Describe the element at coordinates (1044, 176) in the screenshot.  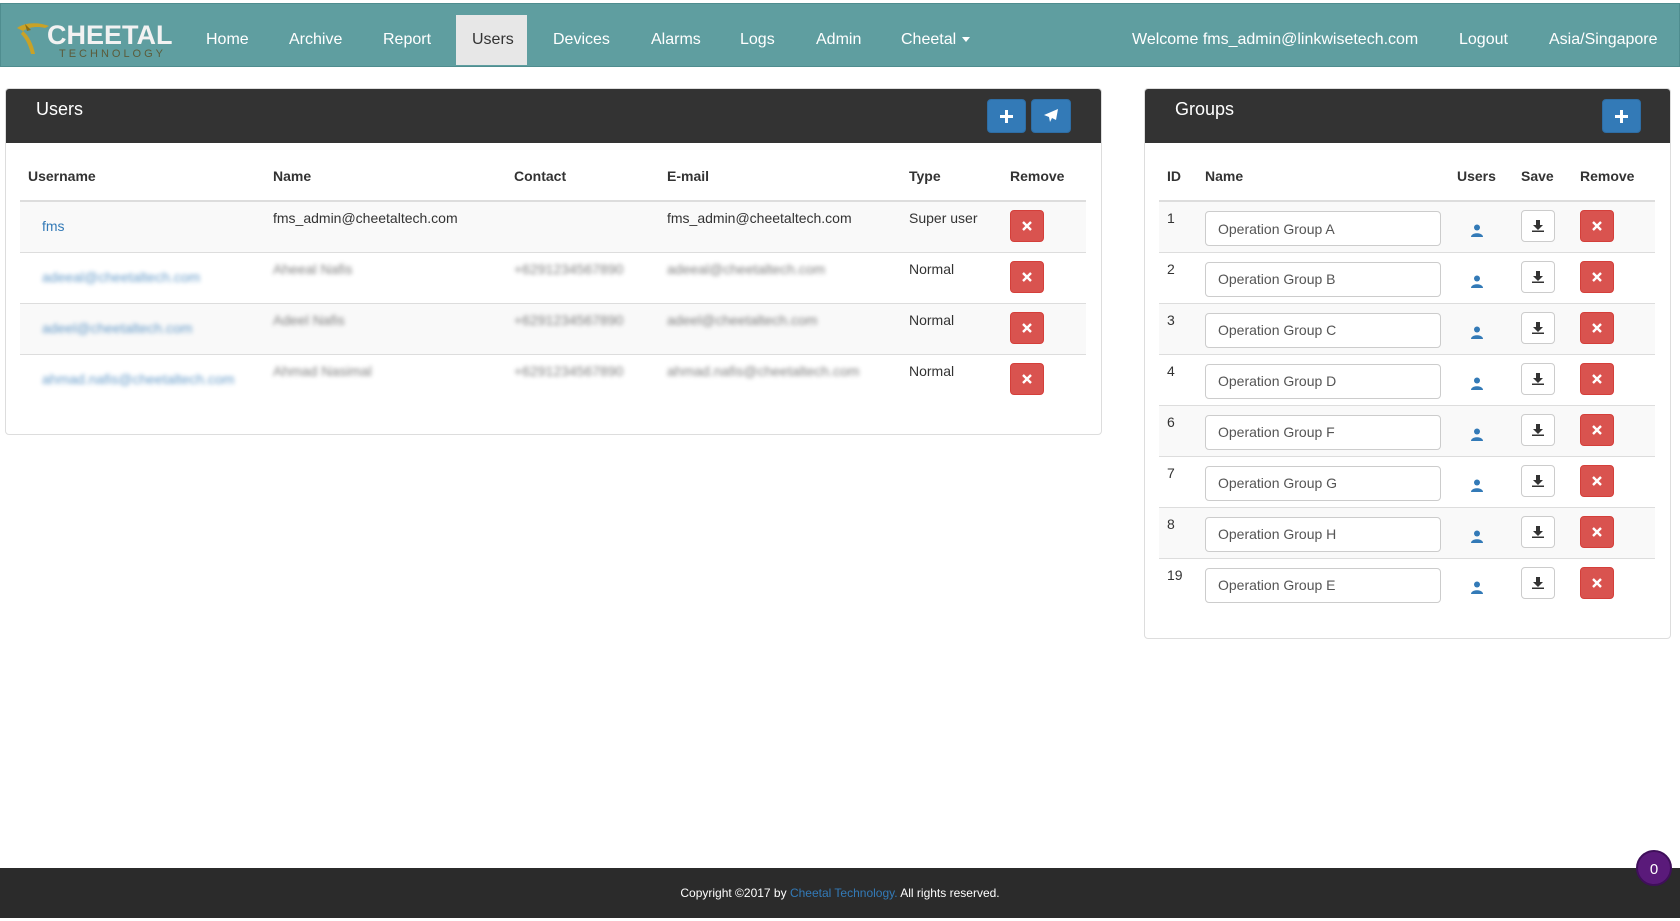
I see `col-remove: Remove` at that location.